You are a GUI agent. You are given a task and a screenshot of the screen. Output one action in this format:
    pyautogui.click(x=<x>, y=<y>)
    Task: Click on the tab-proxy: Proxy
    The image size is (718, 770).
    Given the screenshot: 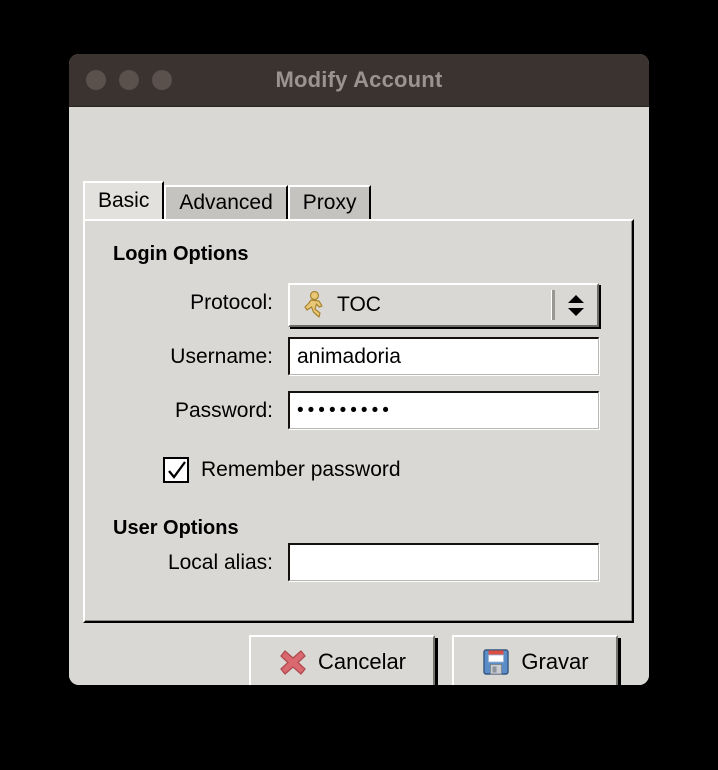 What is the action you would take?
    pyautogui.click(x=329, y=202)
    